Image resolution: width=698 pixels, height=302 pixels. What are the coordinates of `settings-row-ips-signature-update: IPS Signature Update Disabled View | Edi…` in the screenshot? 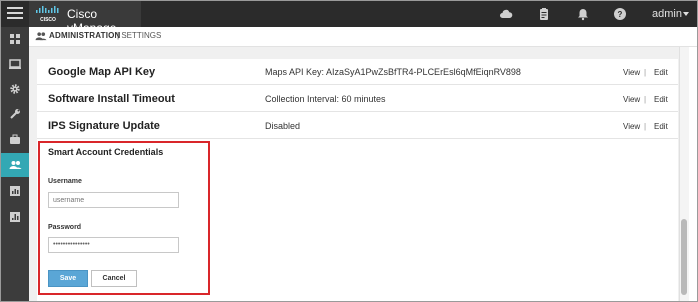 It's located at (357, 126).